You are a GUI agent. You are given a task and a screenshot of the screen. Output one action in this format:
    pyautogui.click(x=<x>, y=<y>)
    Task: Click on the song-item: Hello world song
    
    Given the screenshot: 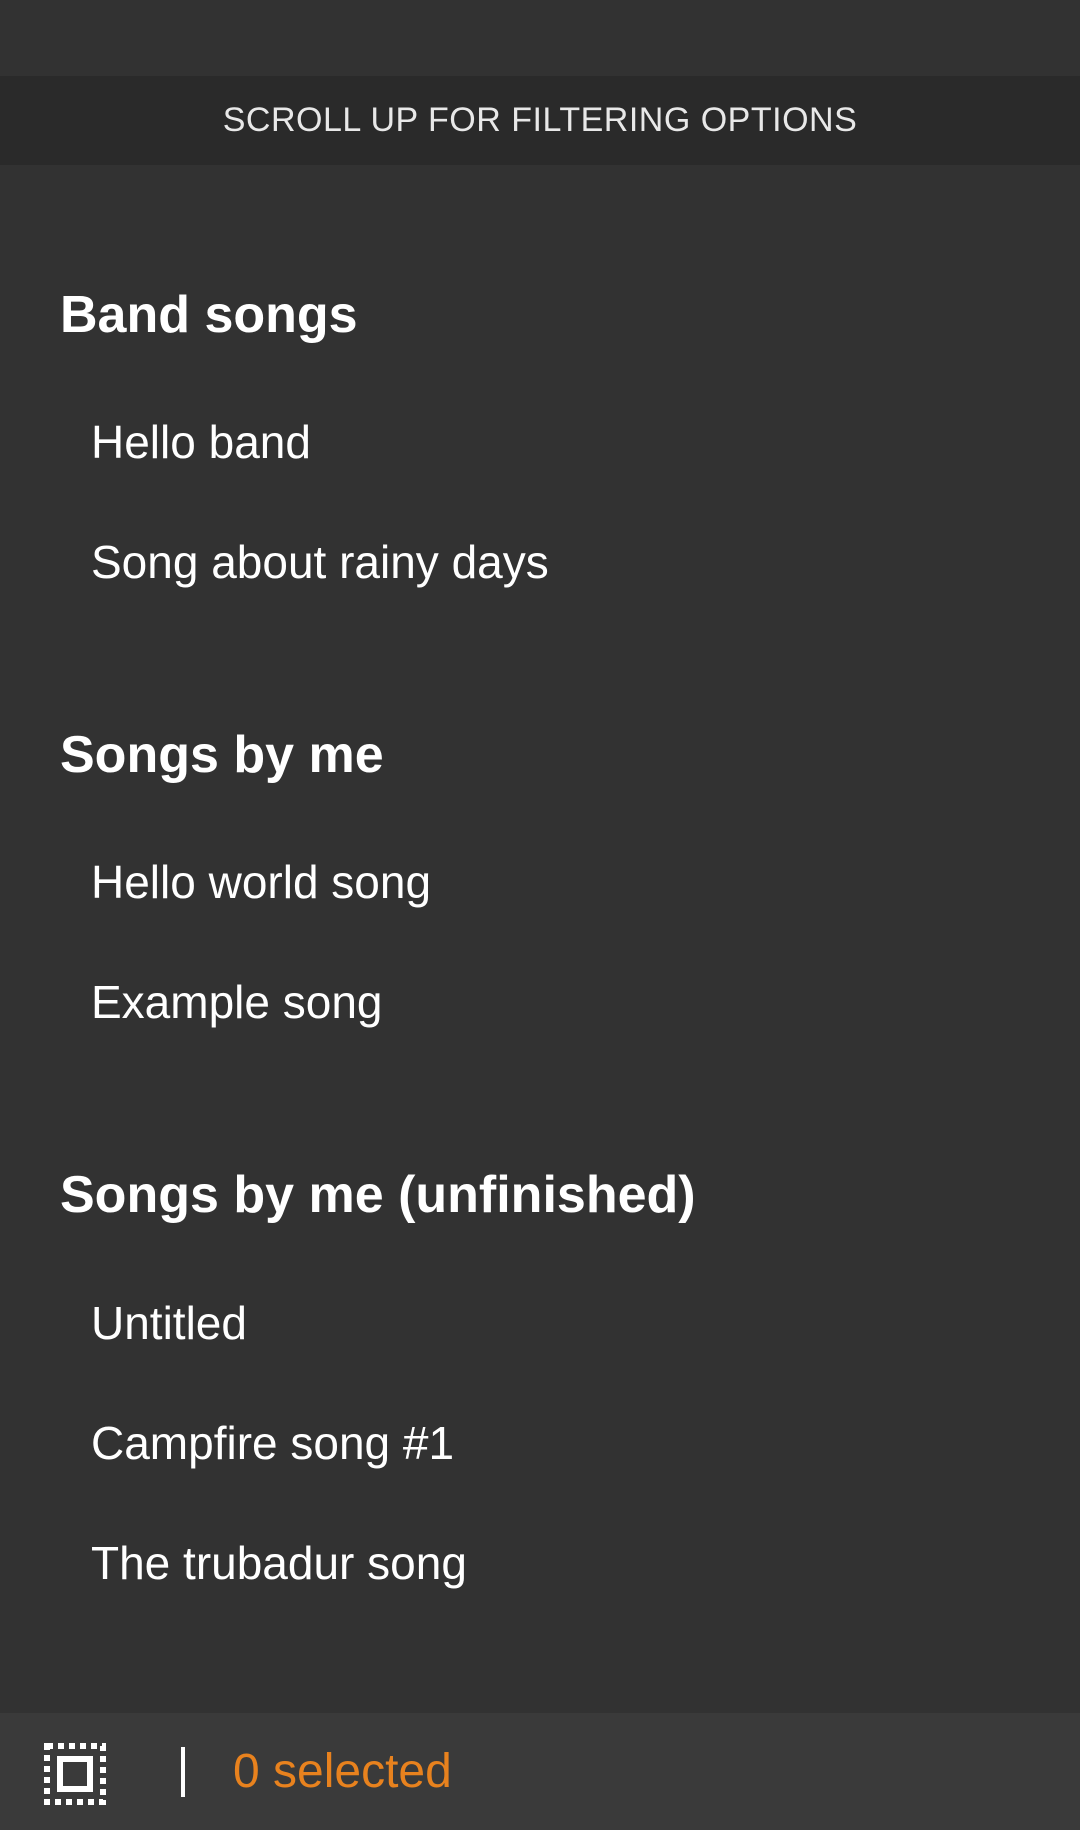 What is the action you would take?
    pyautogui.click(x=540, y=882)
    